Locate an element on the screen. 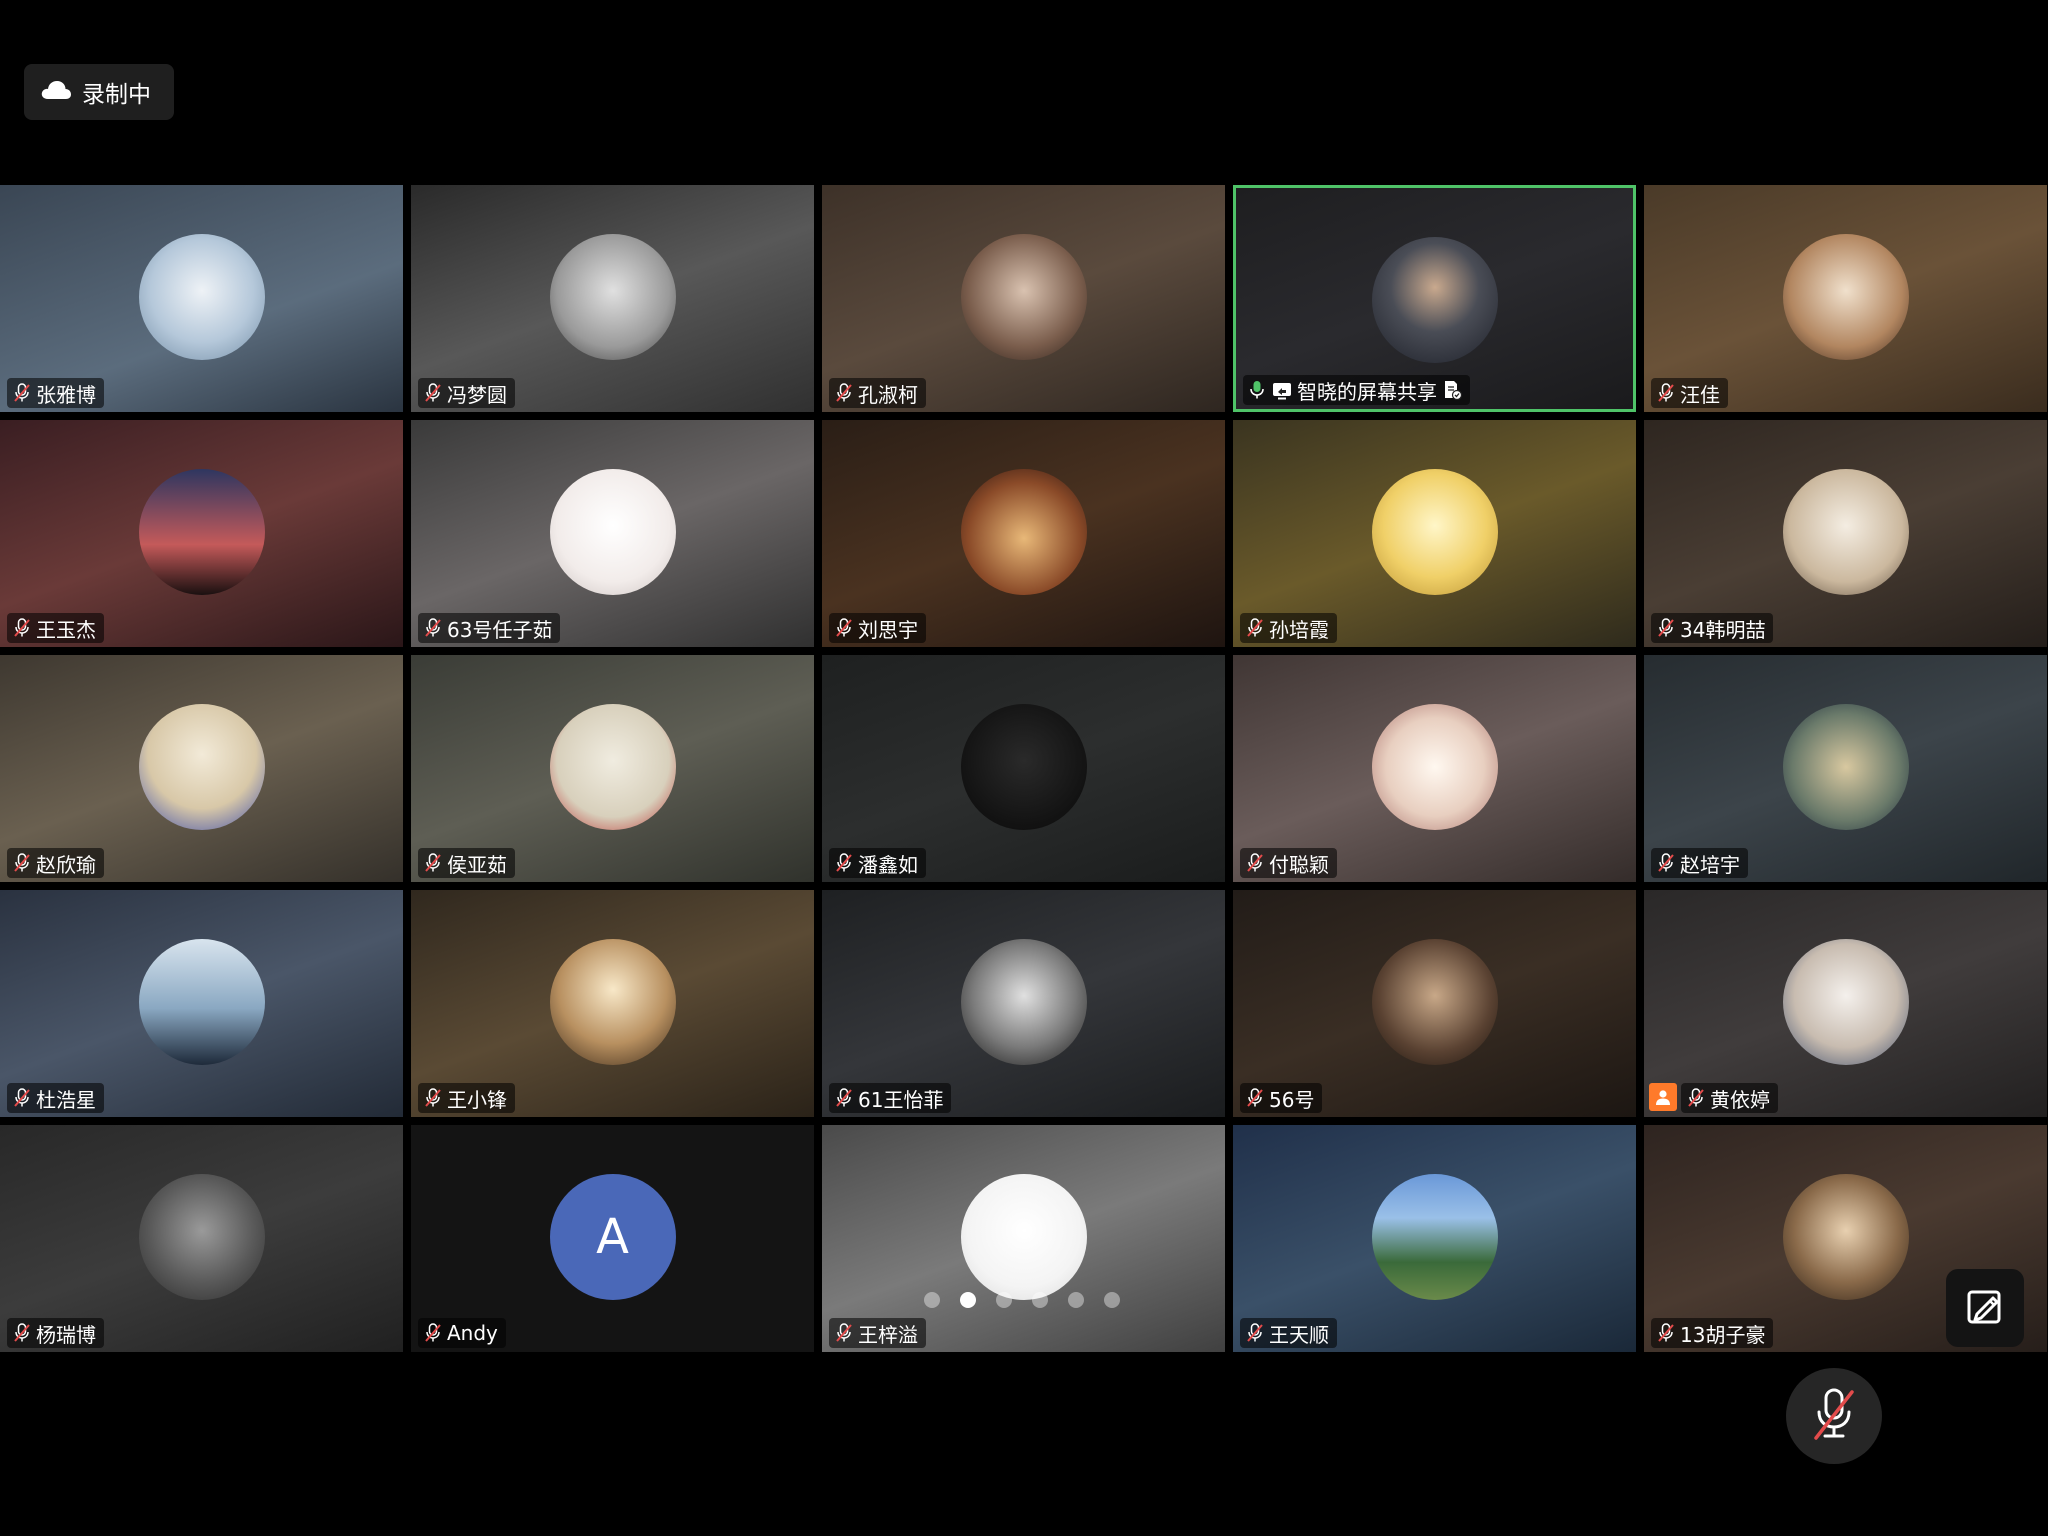 Image resolution: width=2048 pixels, height=1536 pixels. participant-name-tag: 黄依婷 is located at coordinates (1729, 1098).